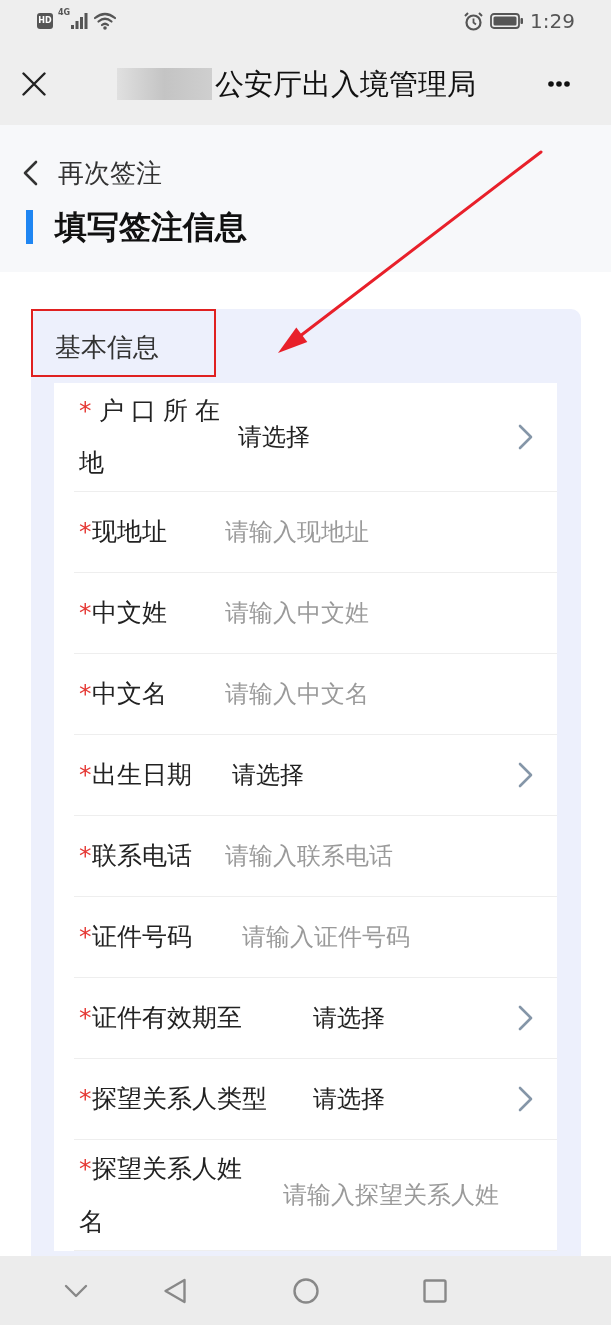 The image size is (611, 1325). Describe the element at coordinates (379, 856) in the screenshot. I see `input-field: 请输入联系电话` at that location.